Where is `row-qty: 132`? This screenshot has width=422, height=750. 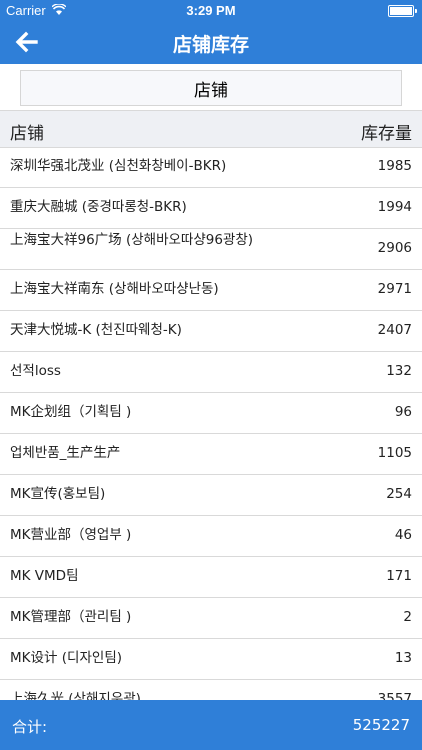
row-qty: 132 is located at coordinates (399, 371).